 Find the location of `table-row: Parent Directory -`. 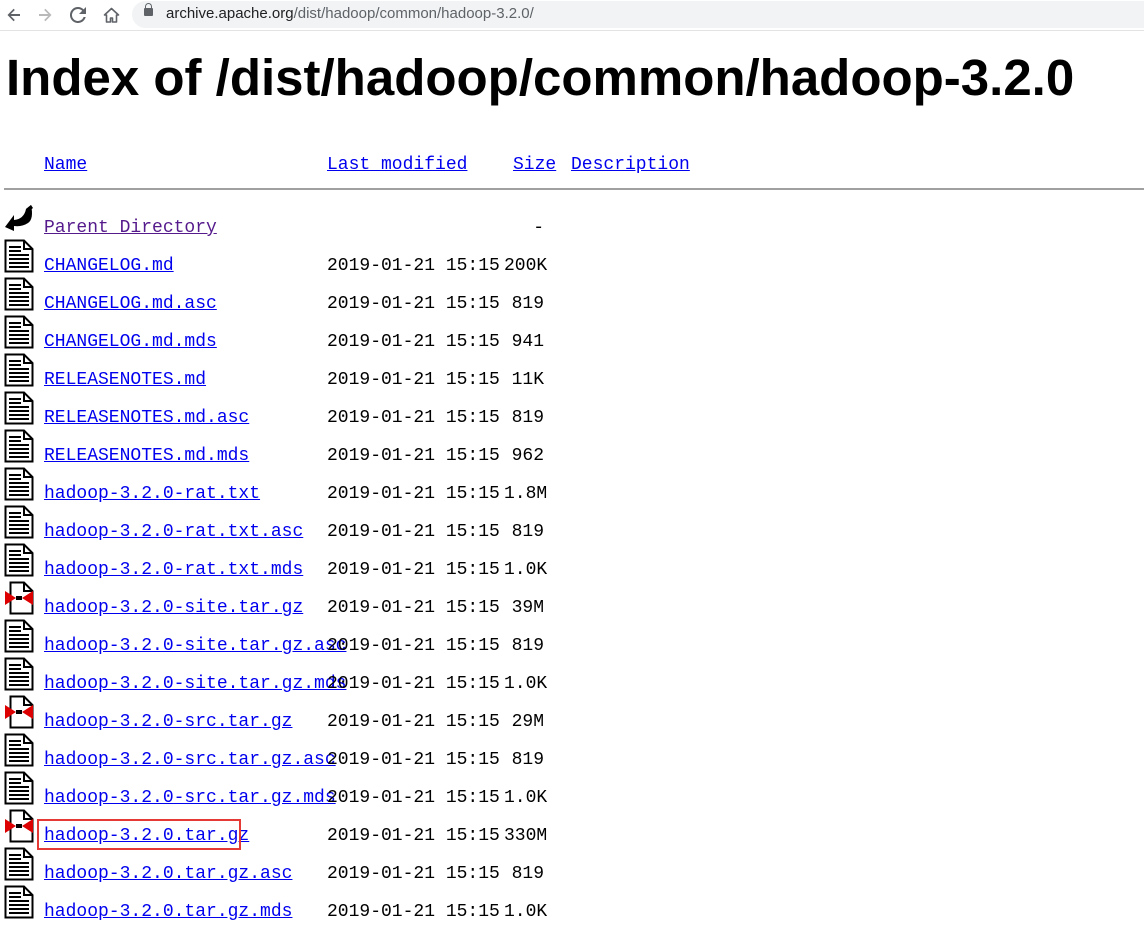

table-row: Parent Directory - is located at coordinates (350, 226).